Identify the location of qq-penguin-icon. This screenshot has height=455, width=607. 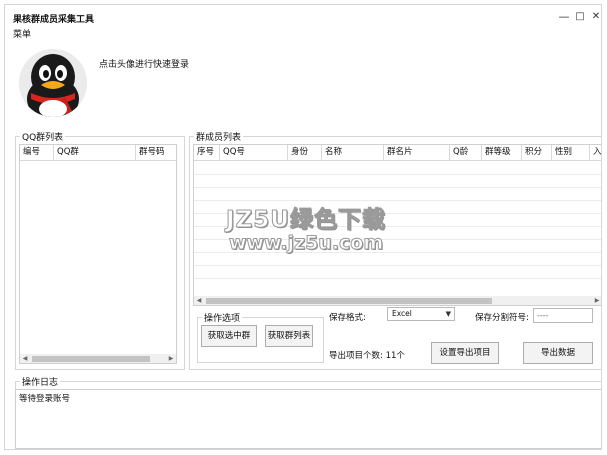
(53, 83).